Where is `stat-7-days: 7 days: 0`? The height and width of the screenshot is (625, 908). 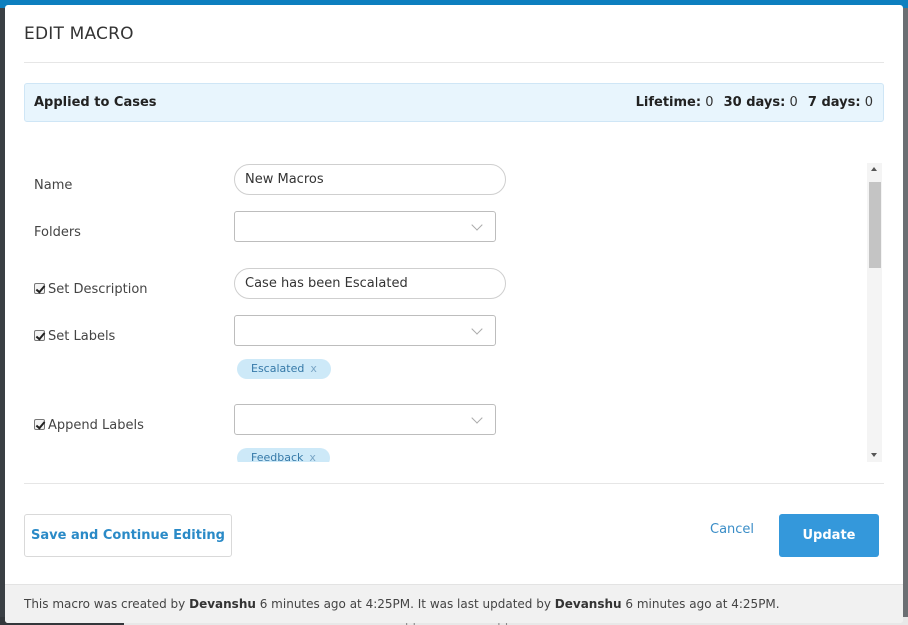 stat-7-days: 7 days: 0 is located at coordinates (840, 102).